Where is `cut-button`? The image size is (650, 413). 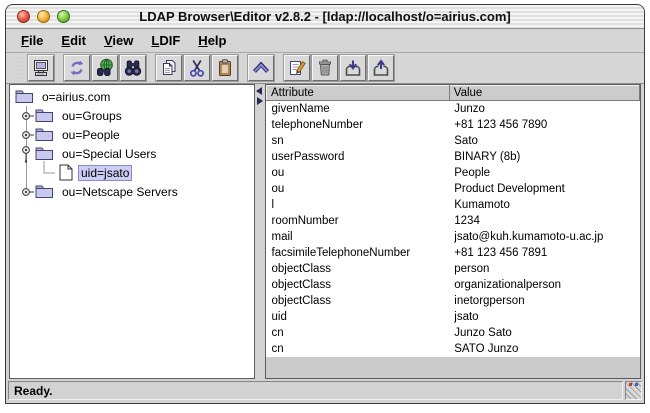 cut-button is located at coordinates (197, 68).